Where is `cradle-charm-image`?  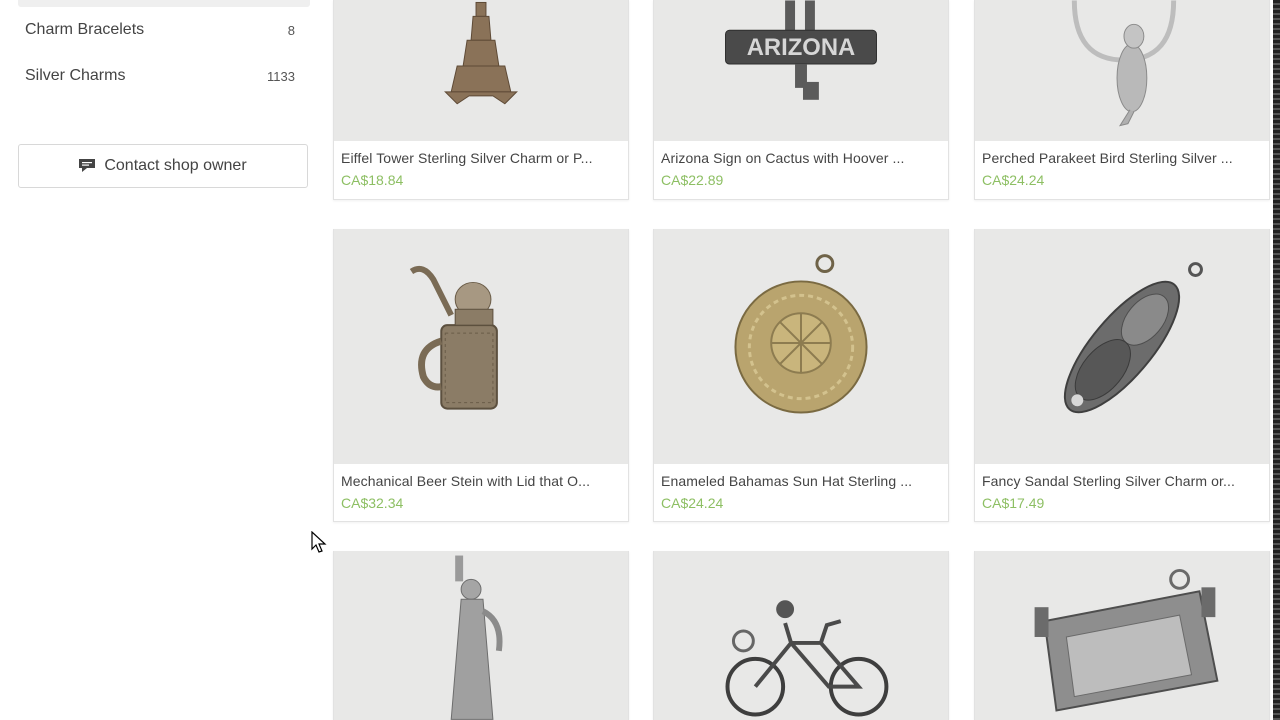 cradle-charm-image is located at coordinates (1122, 635).